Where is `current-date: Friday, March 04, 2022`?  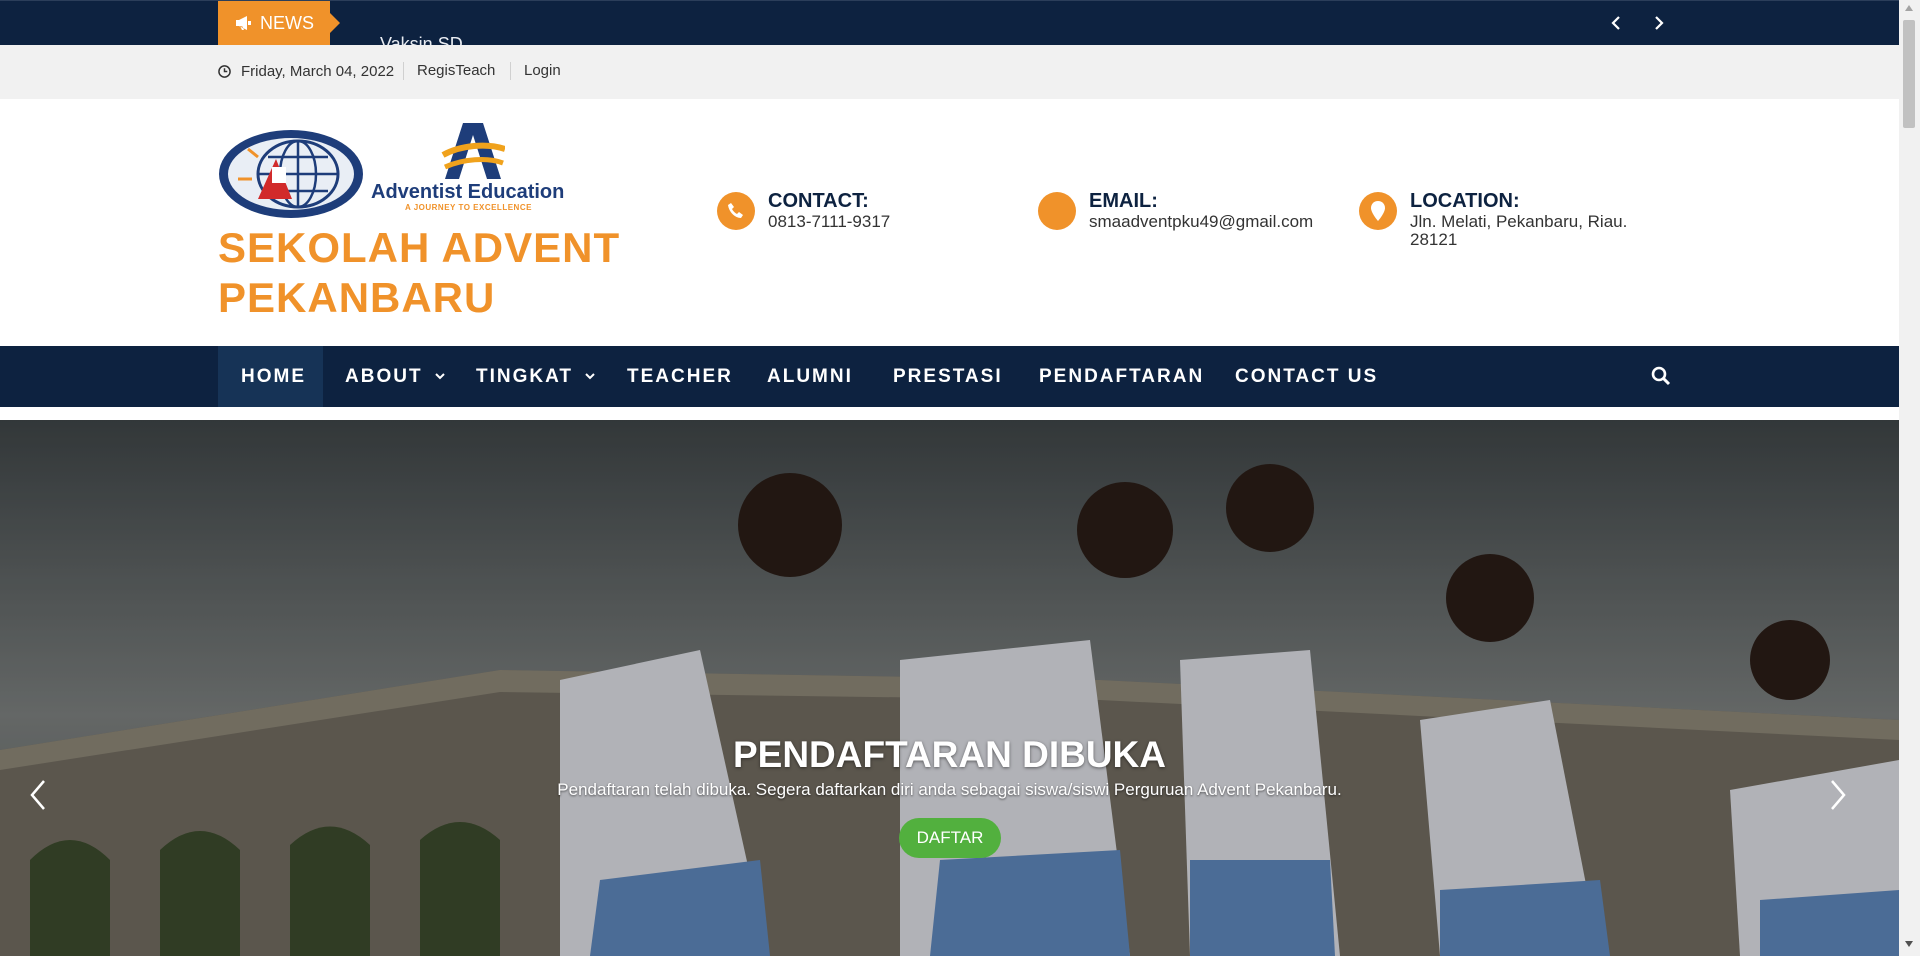 current-date: Friday, March 04, 2022 is located at coordinates (306, 71).